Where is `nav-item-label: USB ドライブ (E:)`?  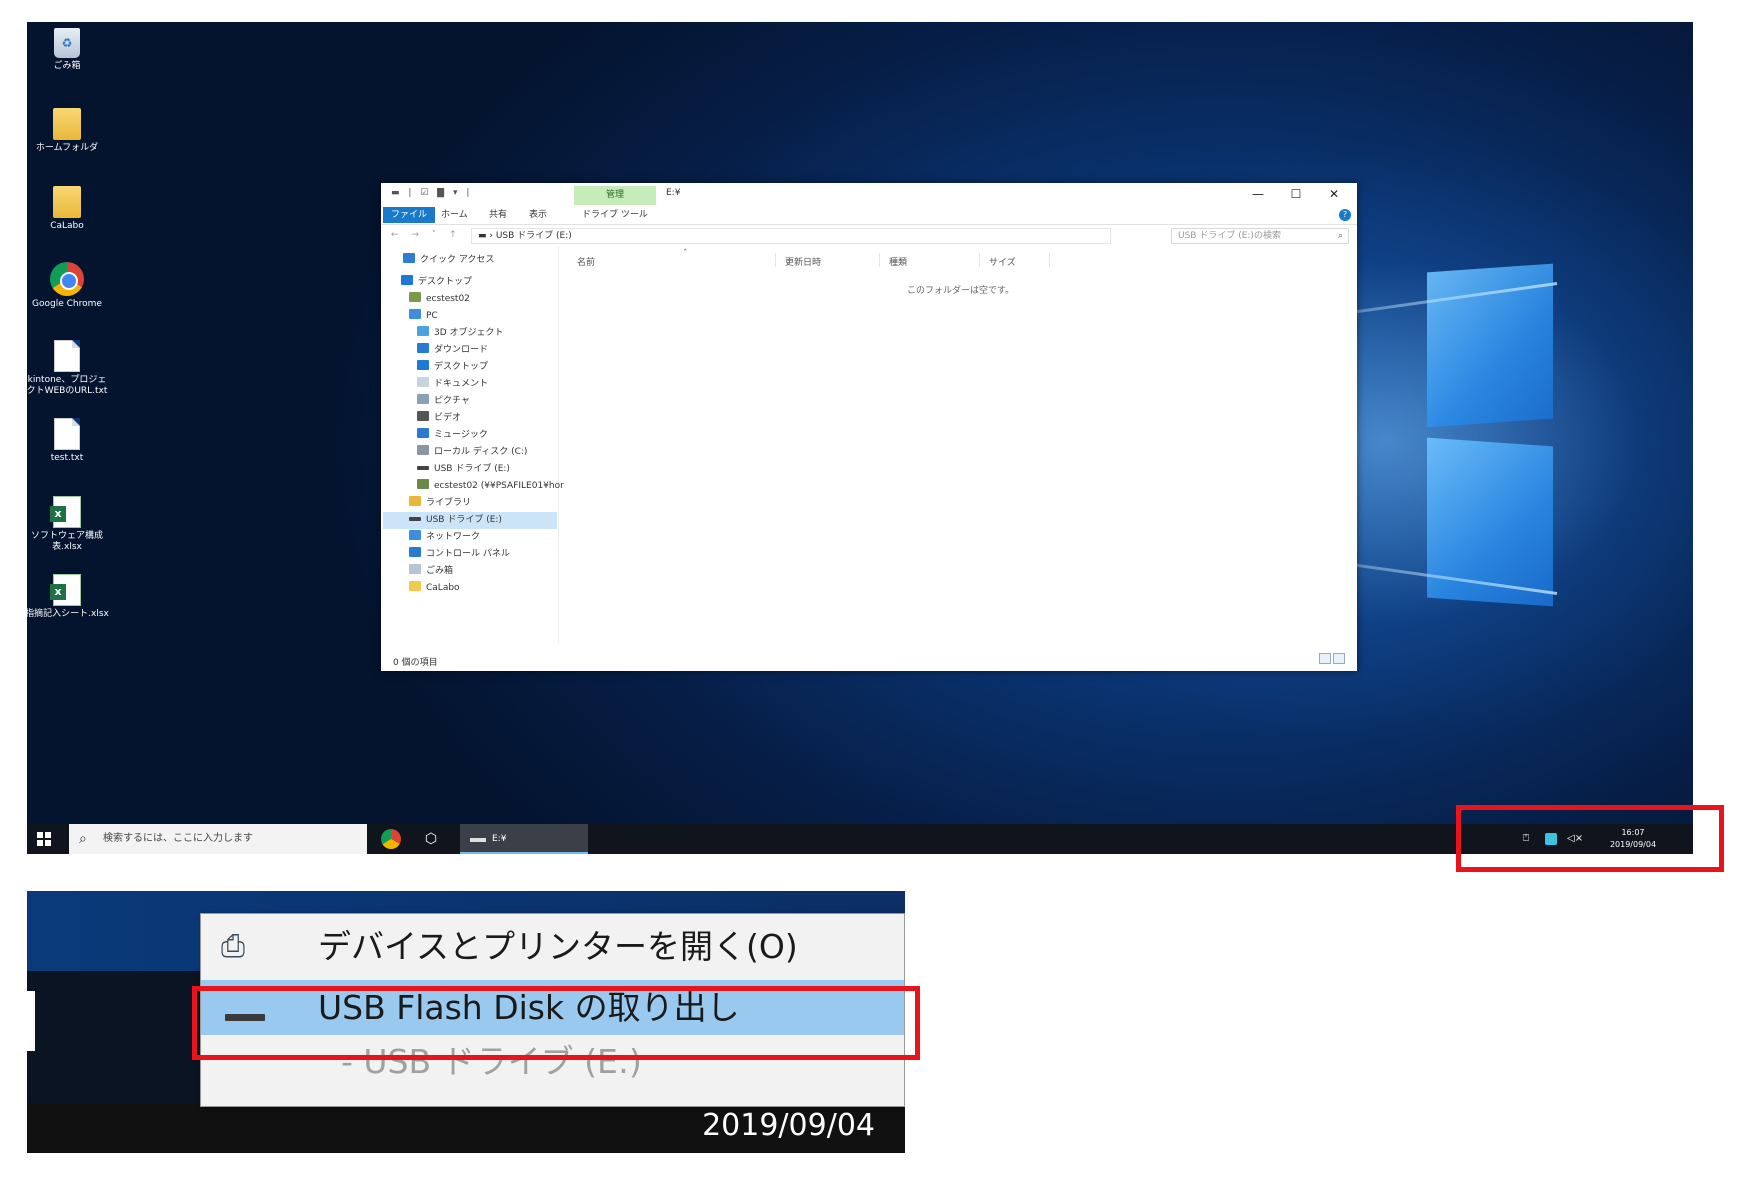
nav-item-label: USB ドライブ (E:) is located at coordinates (464, 520).